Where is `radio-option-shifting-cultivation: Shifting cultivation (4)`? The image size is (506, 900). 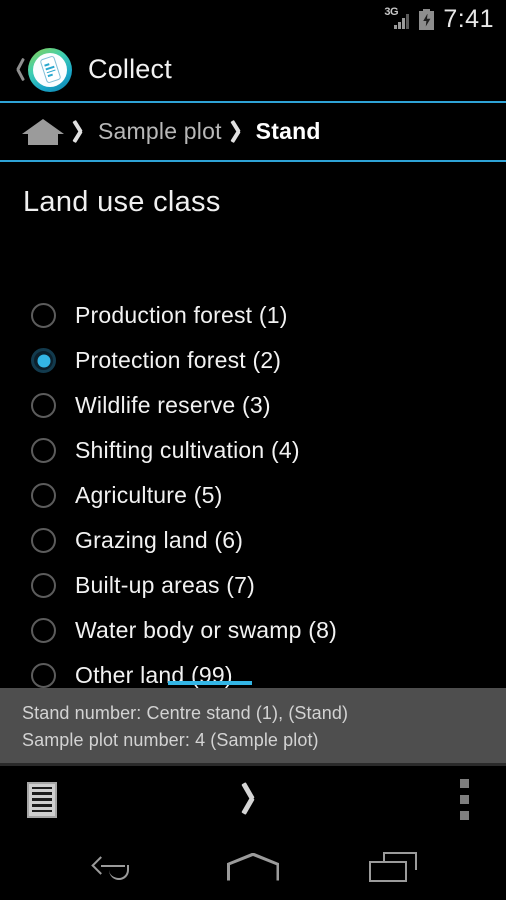 radio-option-shifting-cultivation: Shifting cultivation (4) is located at coordinates (253, 450).